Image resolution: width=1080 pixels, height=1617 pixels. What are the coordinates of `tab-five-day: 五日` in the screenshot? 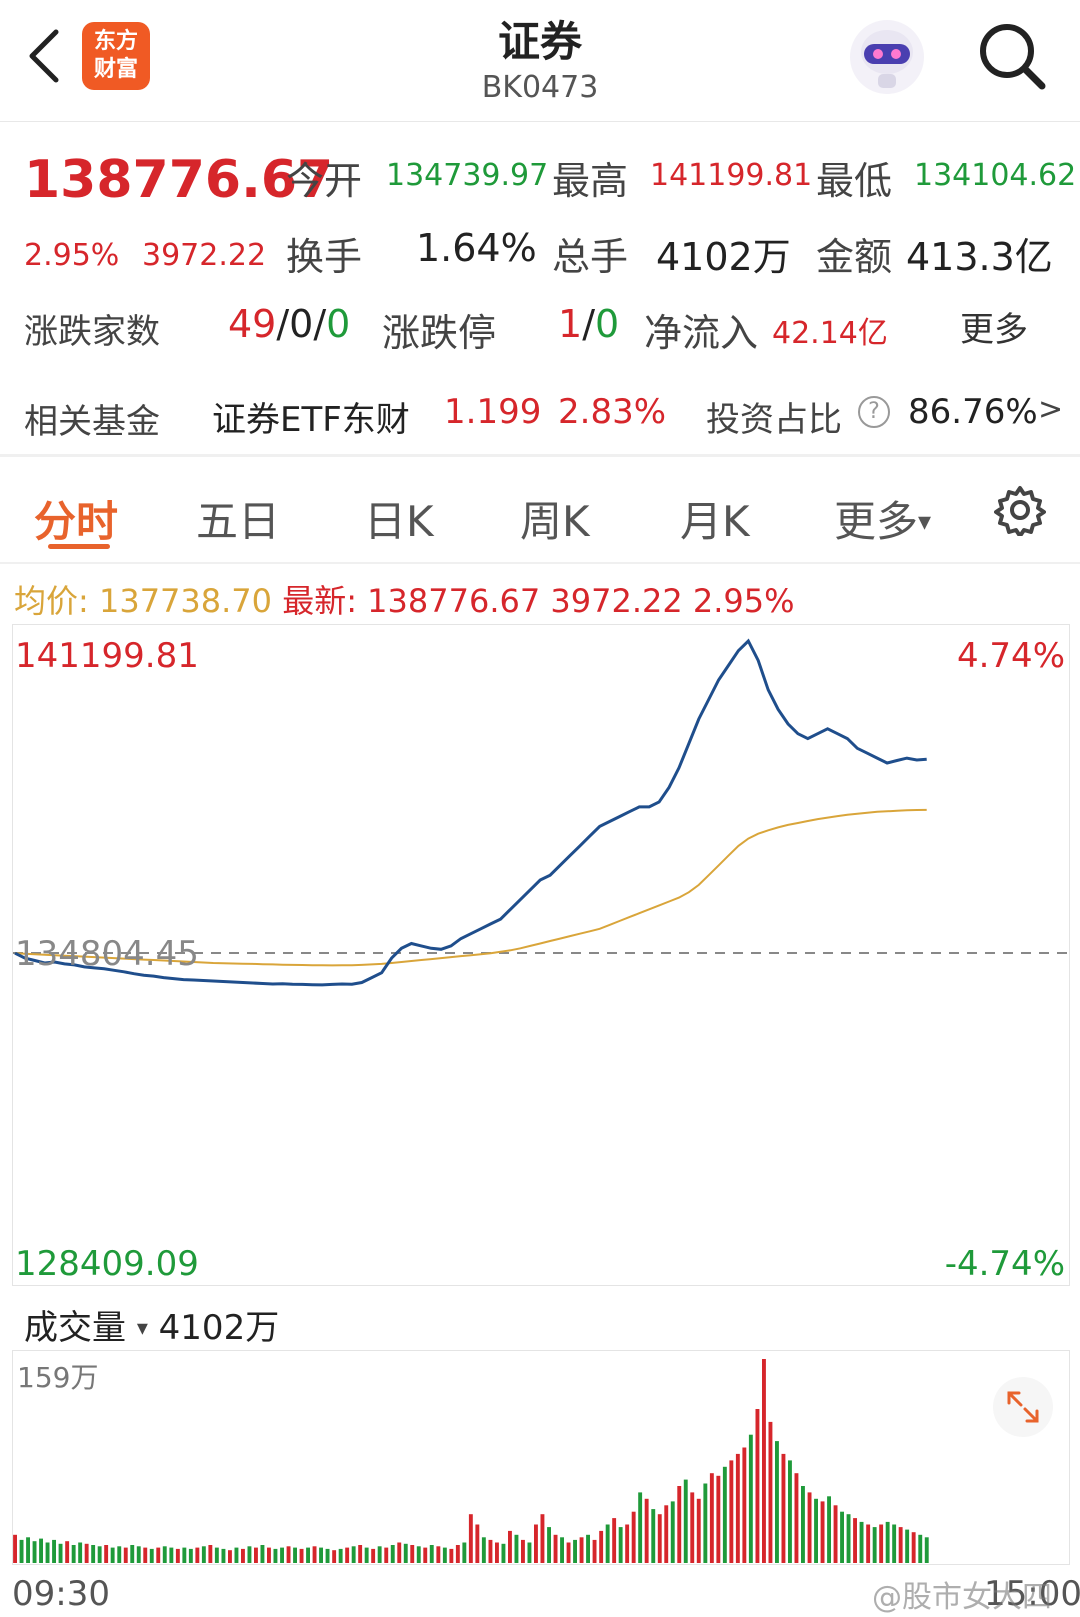 It's located at (238, 518).